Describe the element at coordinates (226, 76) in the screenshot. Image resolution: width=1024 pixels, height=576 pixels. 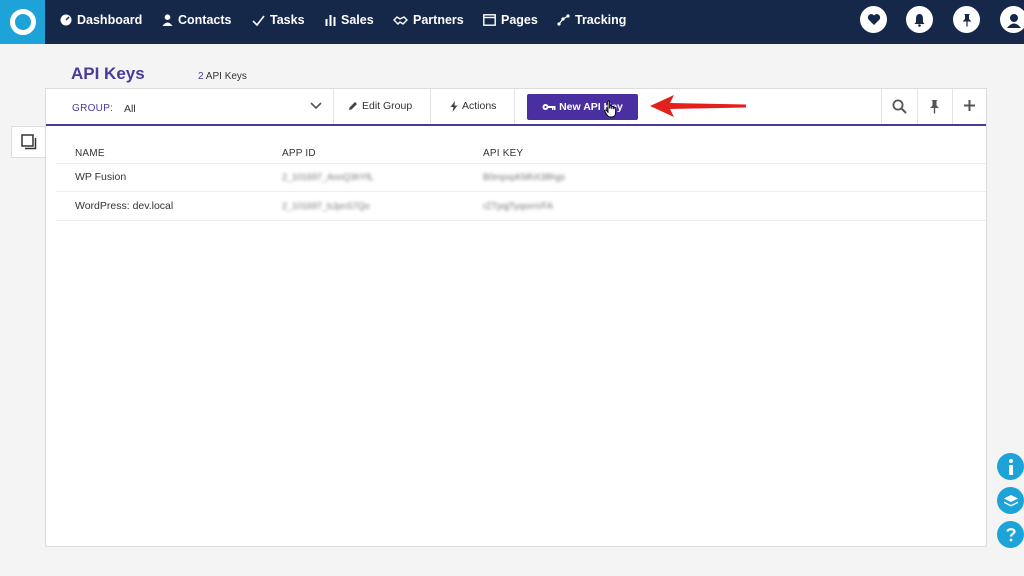
I see `api-key-count-text: API Keys` at that location.